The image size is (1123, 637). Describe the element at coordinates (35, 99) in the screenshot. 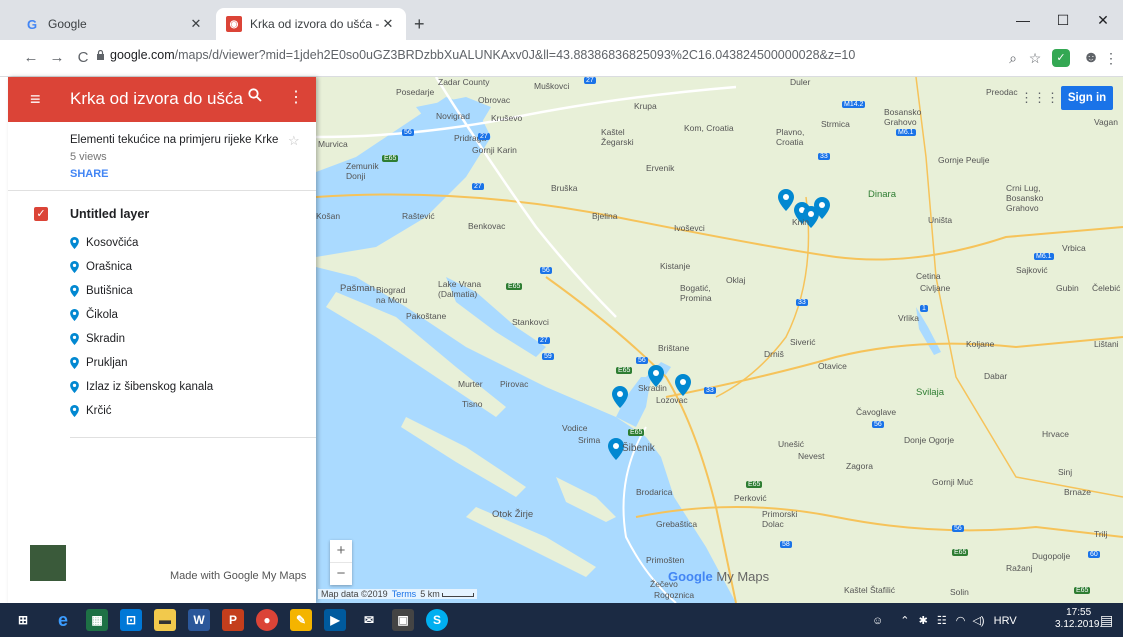

I see `menu-icon: ≡` at that location.